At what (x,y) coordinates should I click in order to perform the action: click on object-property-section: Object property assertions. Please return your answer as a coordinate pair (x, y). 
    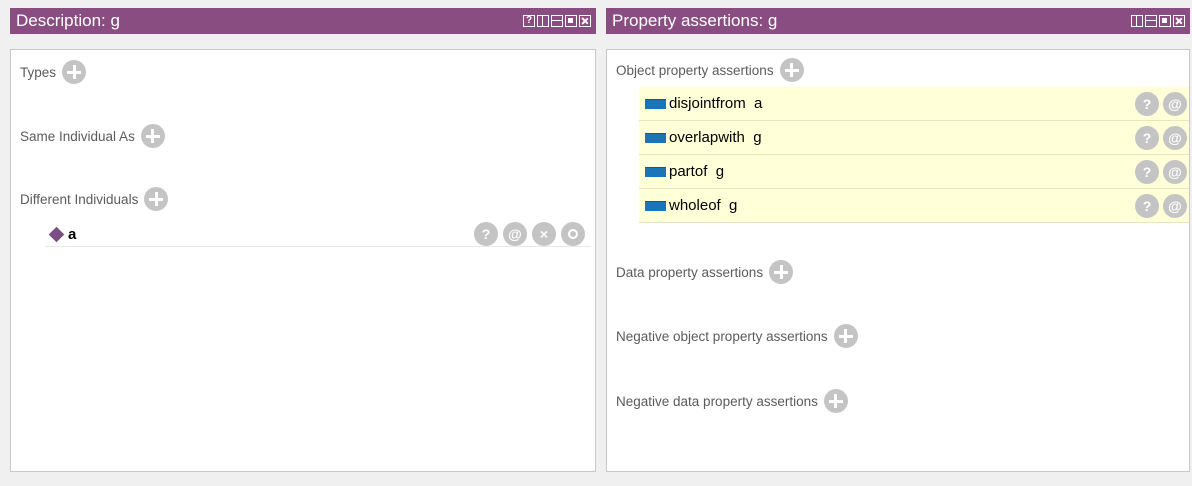
    Looking at the image, I should click on (710, 70).